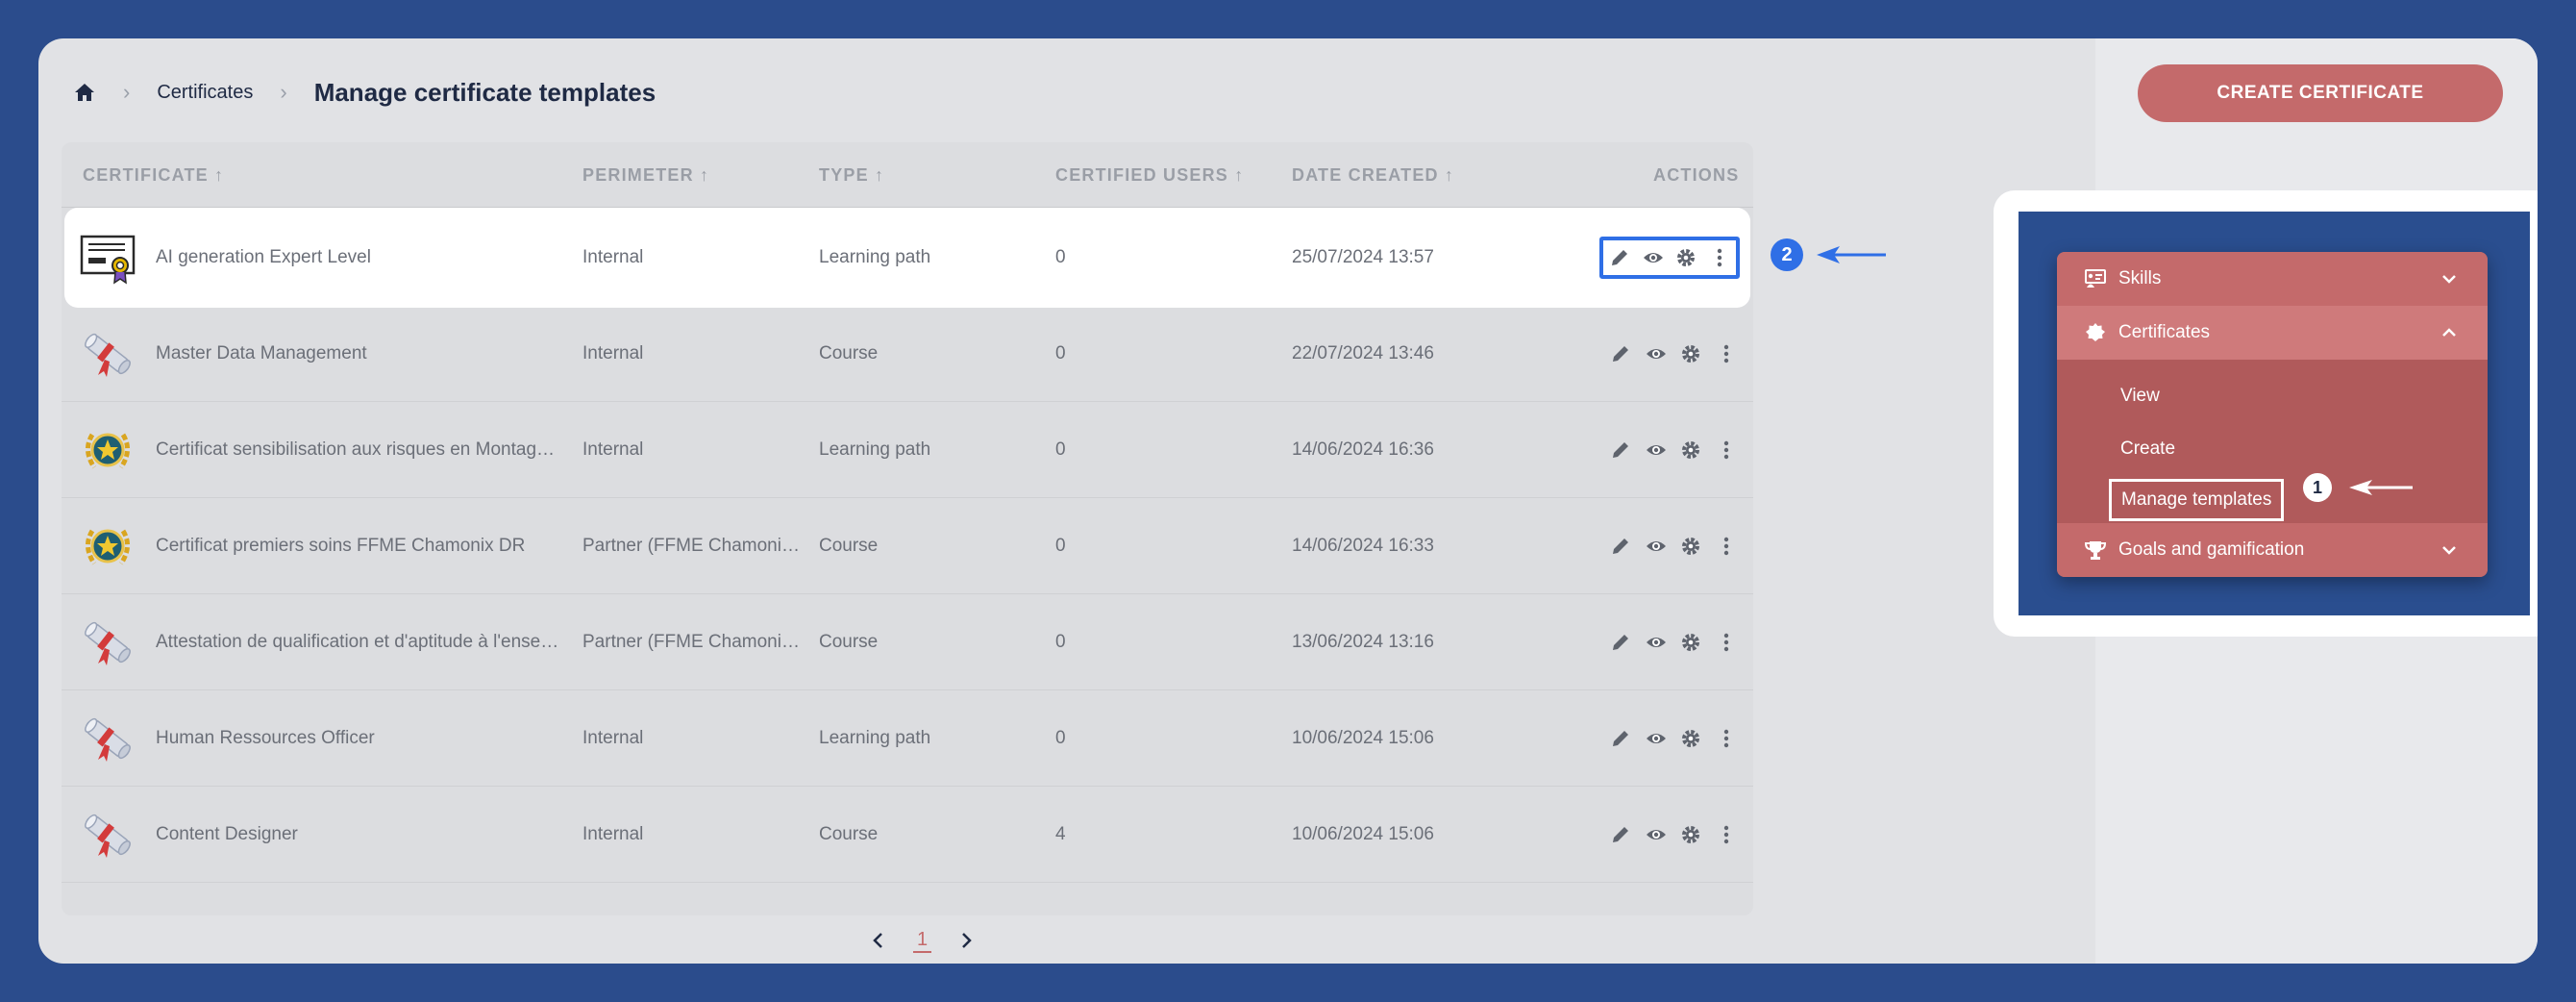 Image resolution: width=2576 pixels, height=1002 pixels. What do you see at coordinates (2140, 396) in the screenshot?
I see `menu-subitem-view: View` at bounding box center [2140, 396].